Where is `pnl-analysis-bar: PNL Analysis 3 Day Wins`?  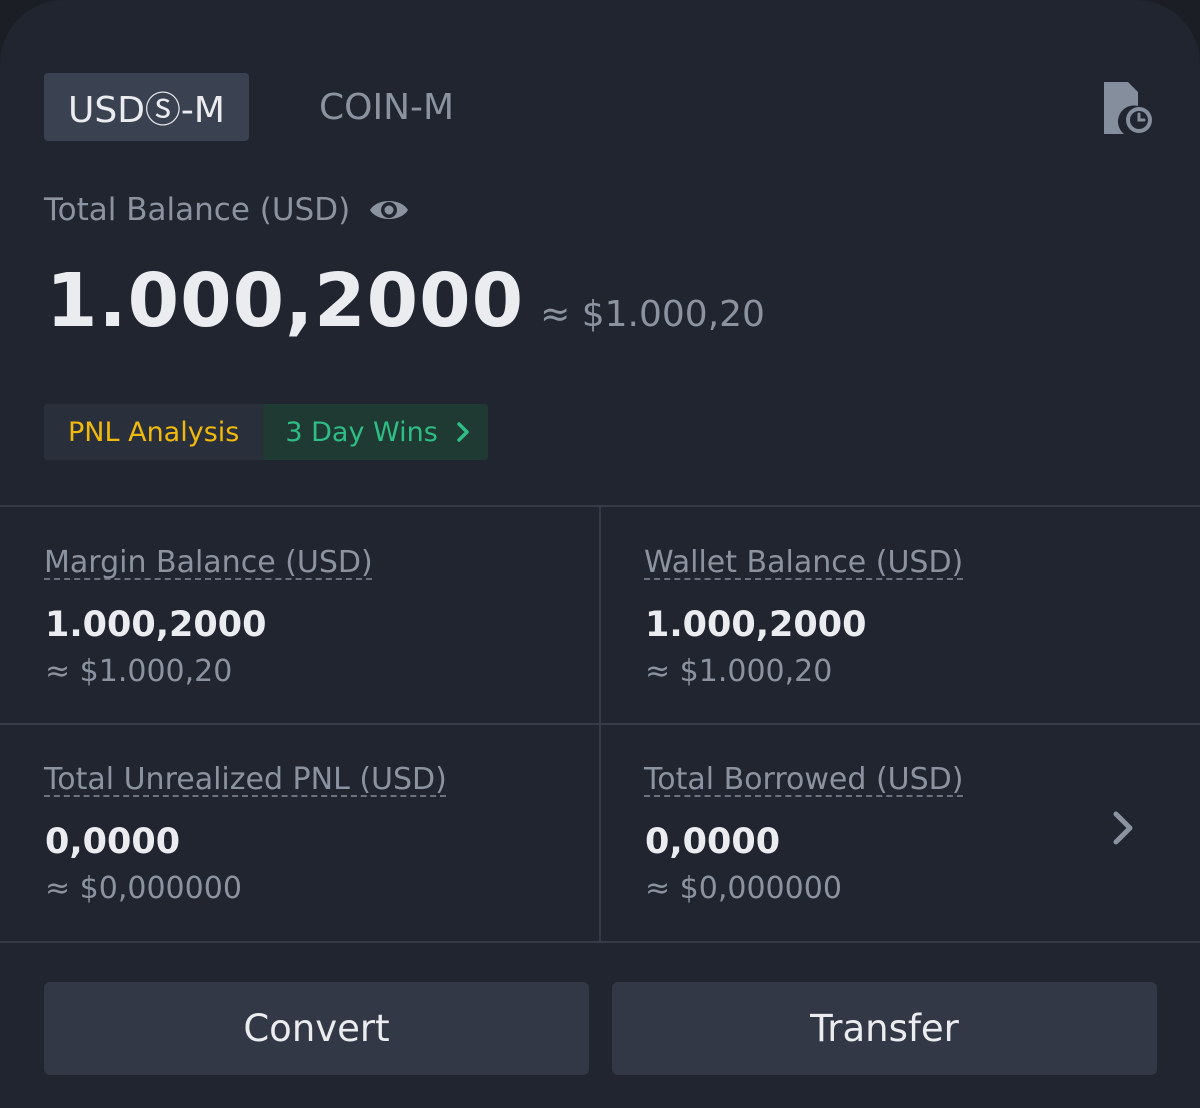 pnl-analysis-bar: PNL Analysis 3 Day Wins is located at coordinates (266, 432).